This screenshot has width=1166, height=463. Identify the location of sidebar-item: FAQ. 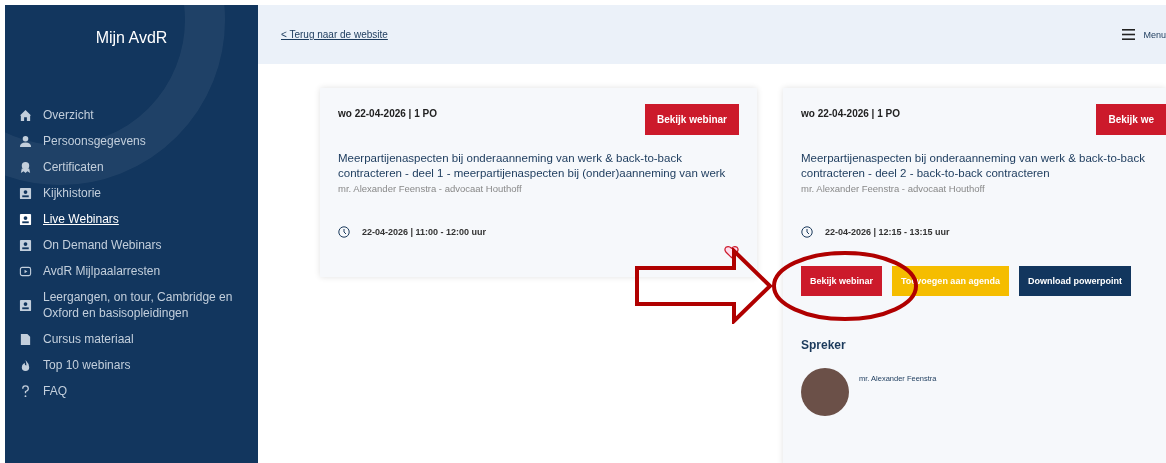
(138, 391).